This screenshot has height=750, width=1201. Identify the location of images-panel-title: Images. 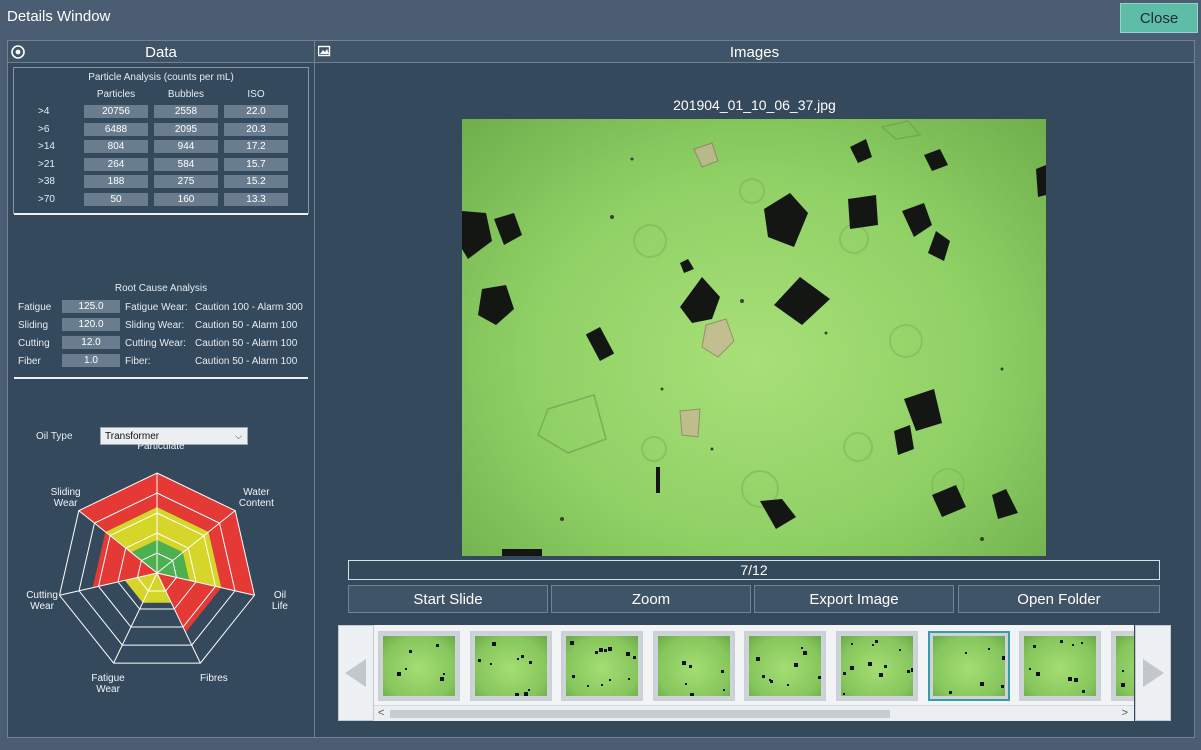
(754, 52).